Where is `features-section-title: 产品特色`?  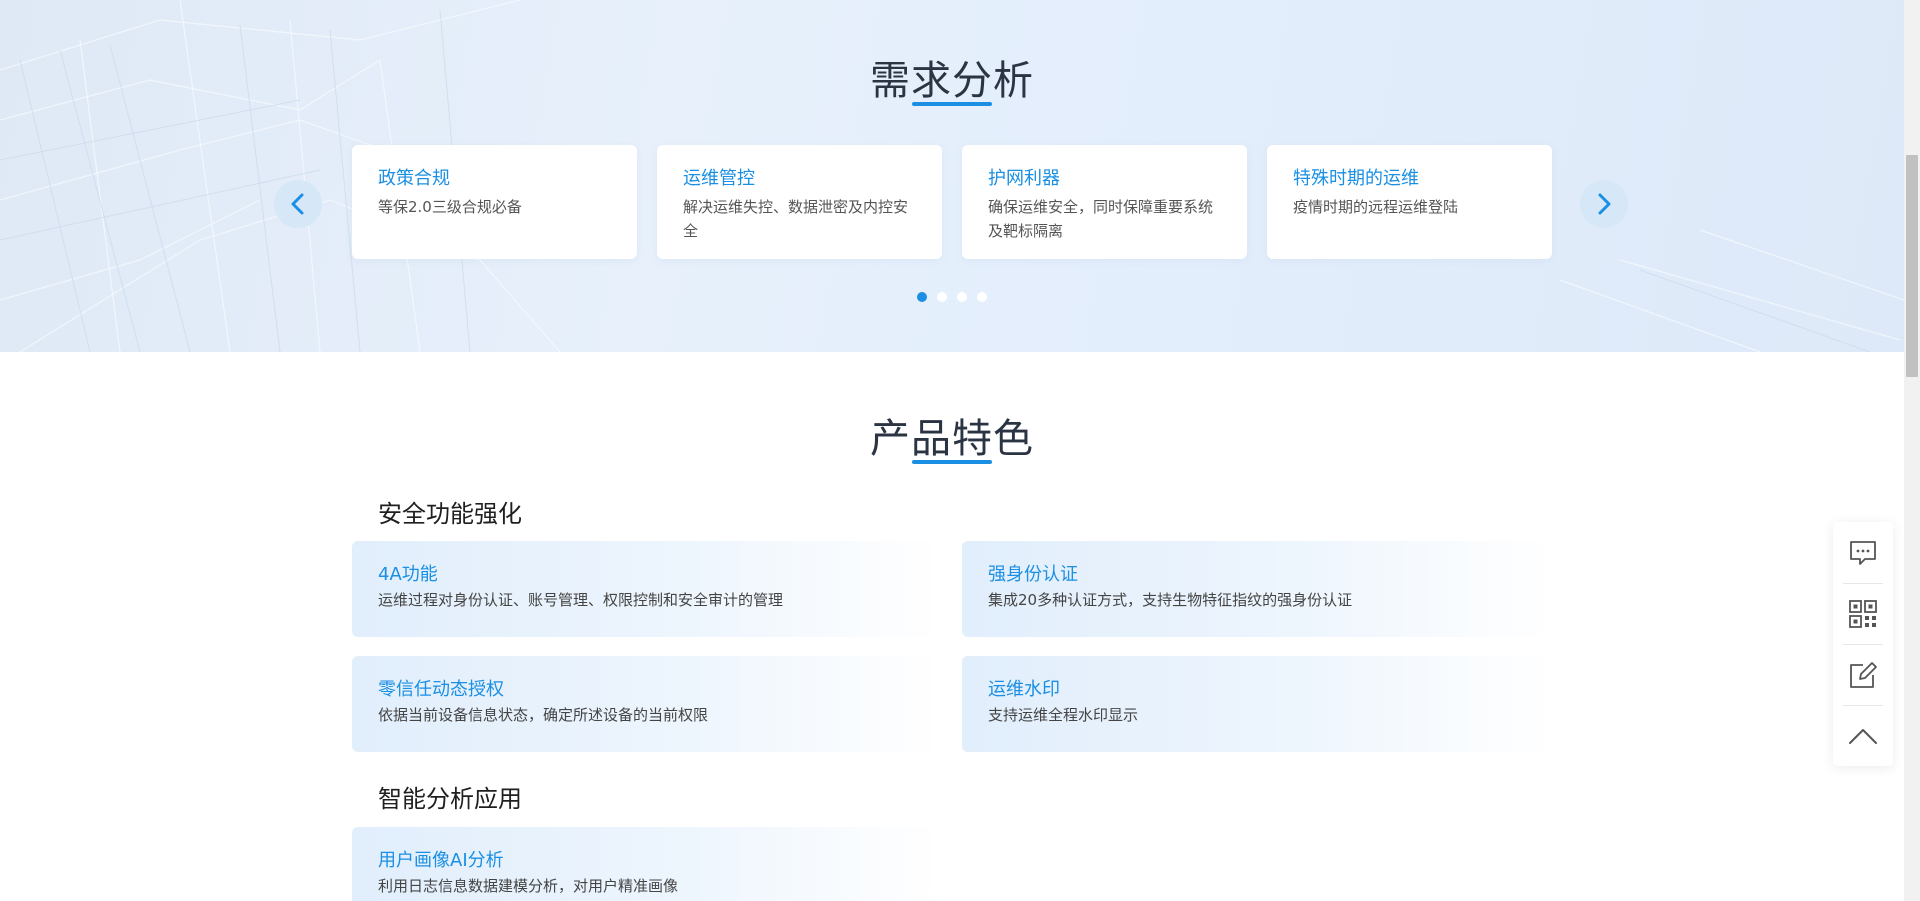
features-section-title: 产品特色 is located at coordinates (952, 439).